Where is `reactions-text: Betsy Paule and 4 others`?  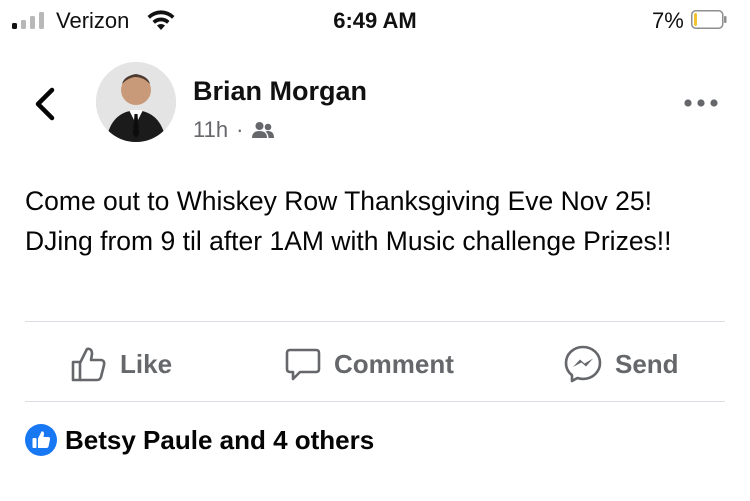
reactions-text: Betsy Paule and 4 others is located at coordinates (220, 439).